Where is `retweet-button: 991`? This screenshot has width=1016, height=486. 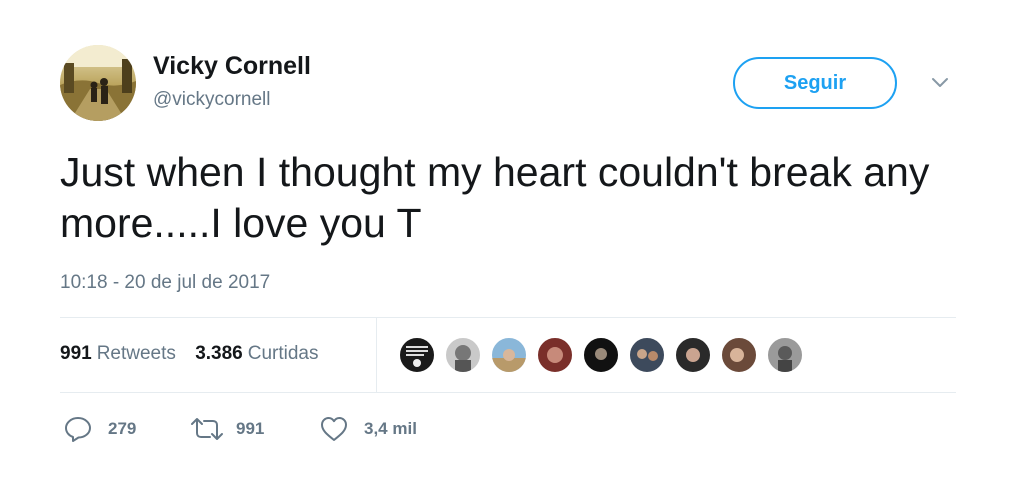 retweet-button: 991 is located at coordinates (235, 429).